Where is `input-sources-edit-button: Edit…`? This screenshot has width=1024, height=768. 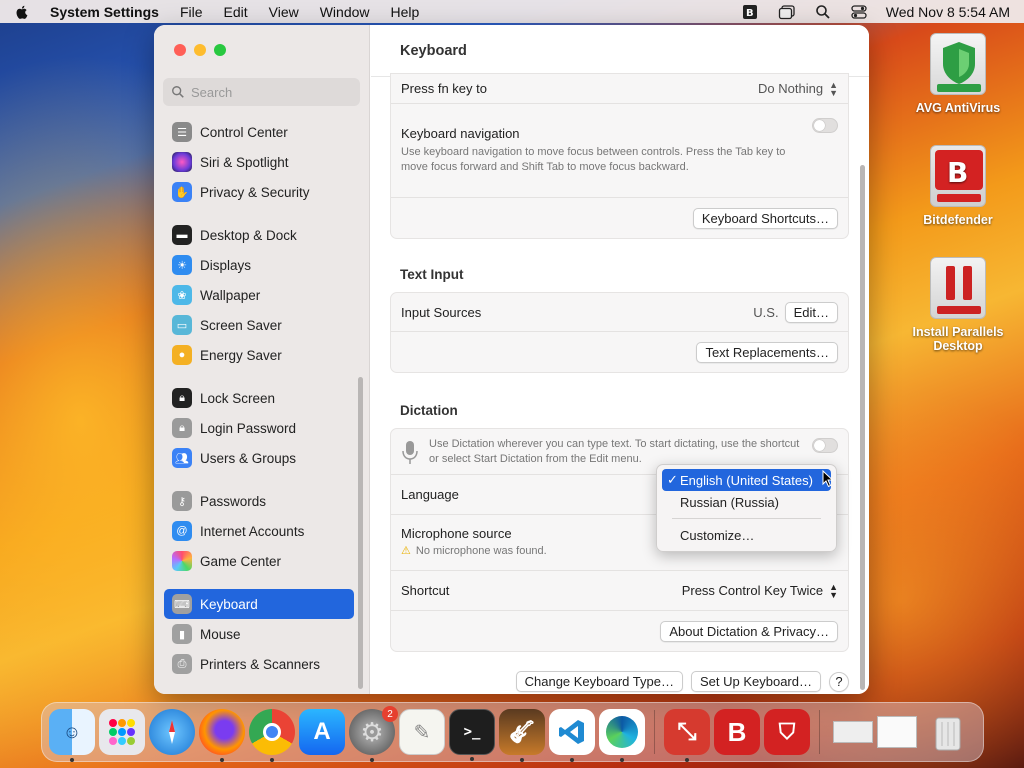 input-sources-edit-button: Edit… is located at coordinates (811, 312).